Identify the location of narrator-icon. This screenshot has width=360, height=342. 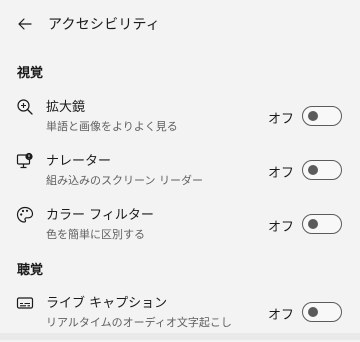
(24, 160).